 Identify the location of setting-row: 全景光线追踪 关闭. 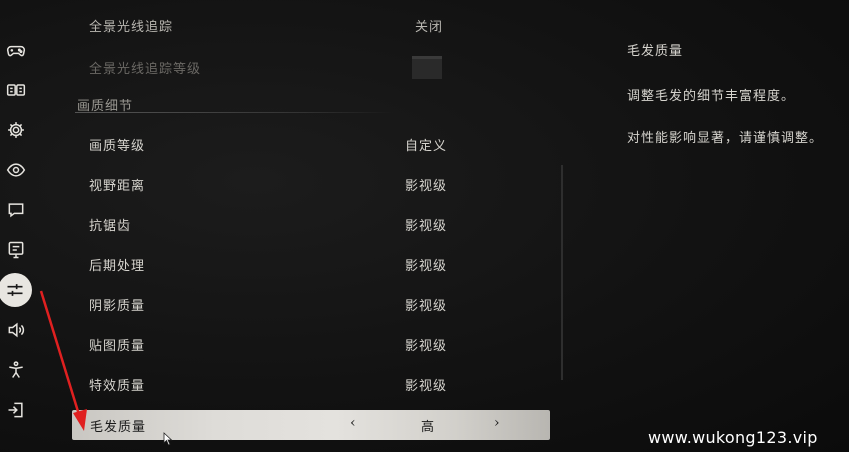
(275, 27).